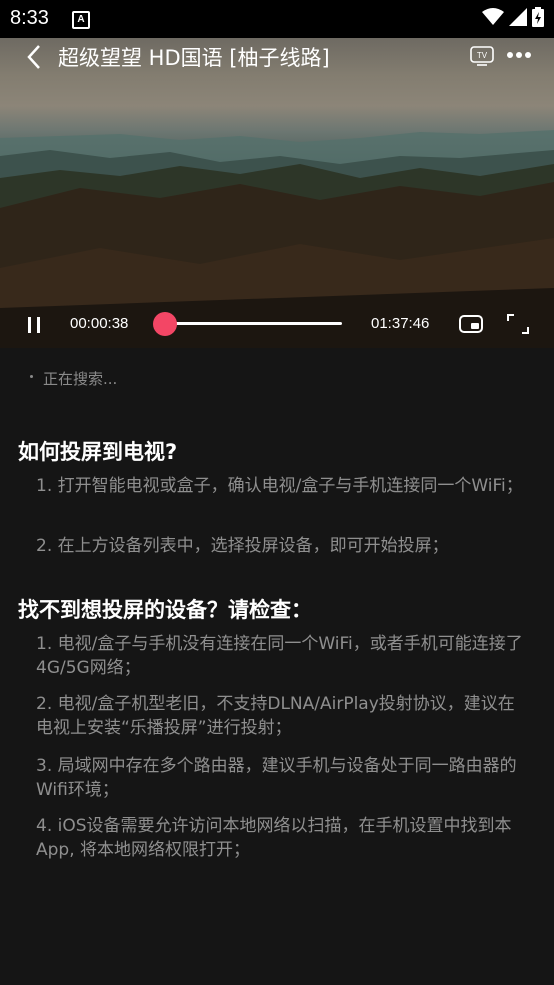 The width and height of the screenshot is (554, 985). What do you see at coordinates (519, 55) in the screenshot?
I see `more-options-icon` at bounding box center [519, 55].